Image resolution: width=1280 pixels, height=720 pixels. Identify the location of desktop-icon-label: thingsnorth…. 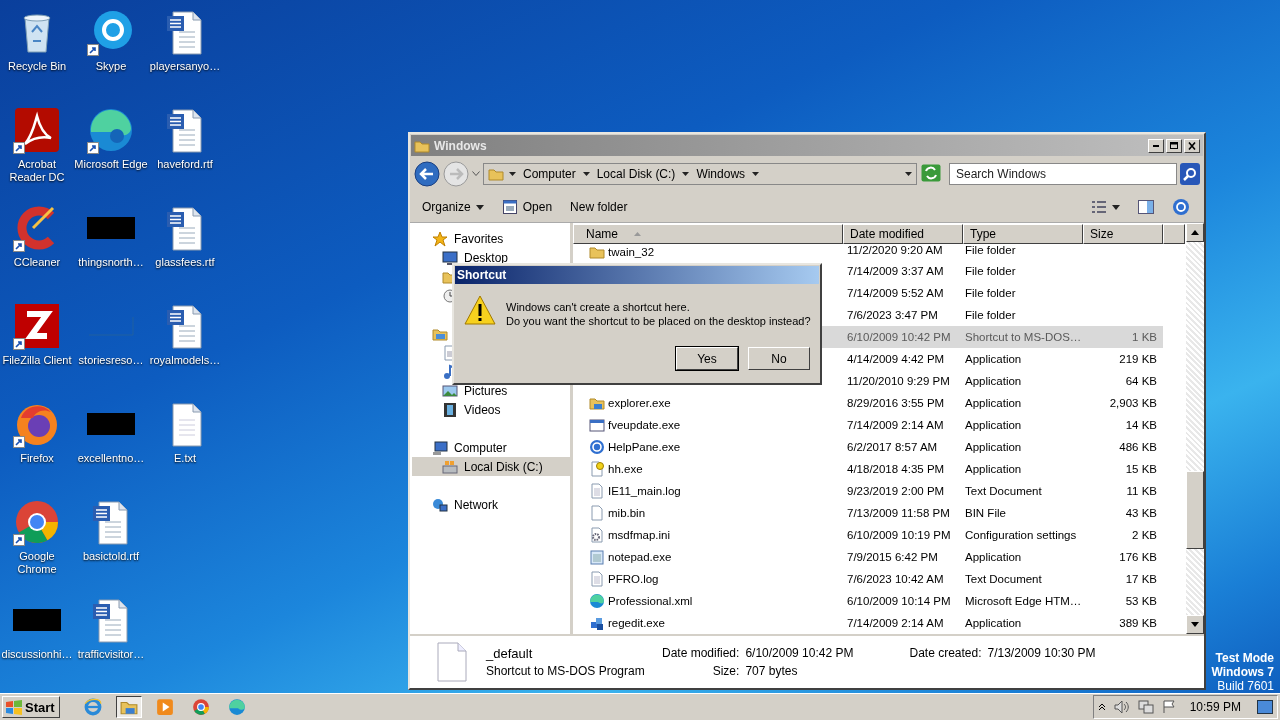
(111, 262).